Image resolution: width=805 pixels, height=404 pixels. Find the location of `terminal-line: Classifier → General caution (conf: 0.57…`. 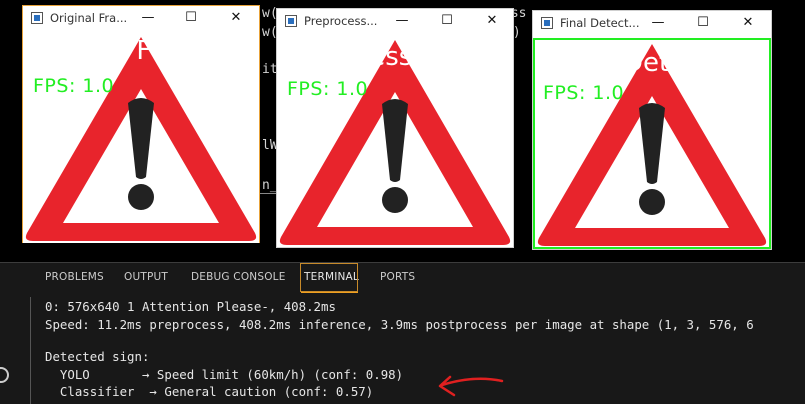

terminal-line: Classifier → General caution (conf: 0.57… is located at coordinates (209, 391).